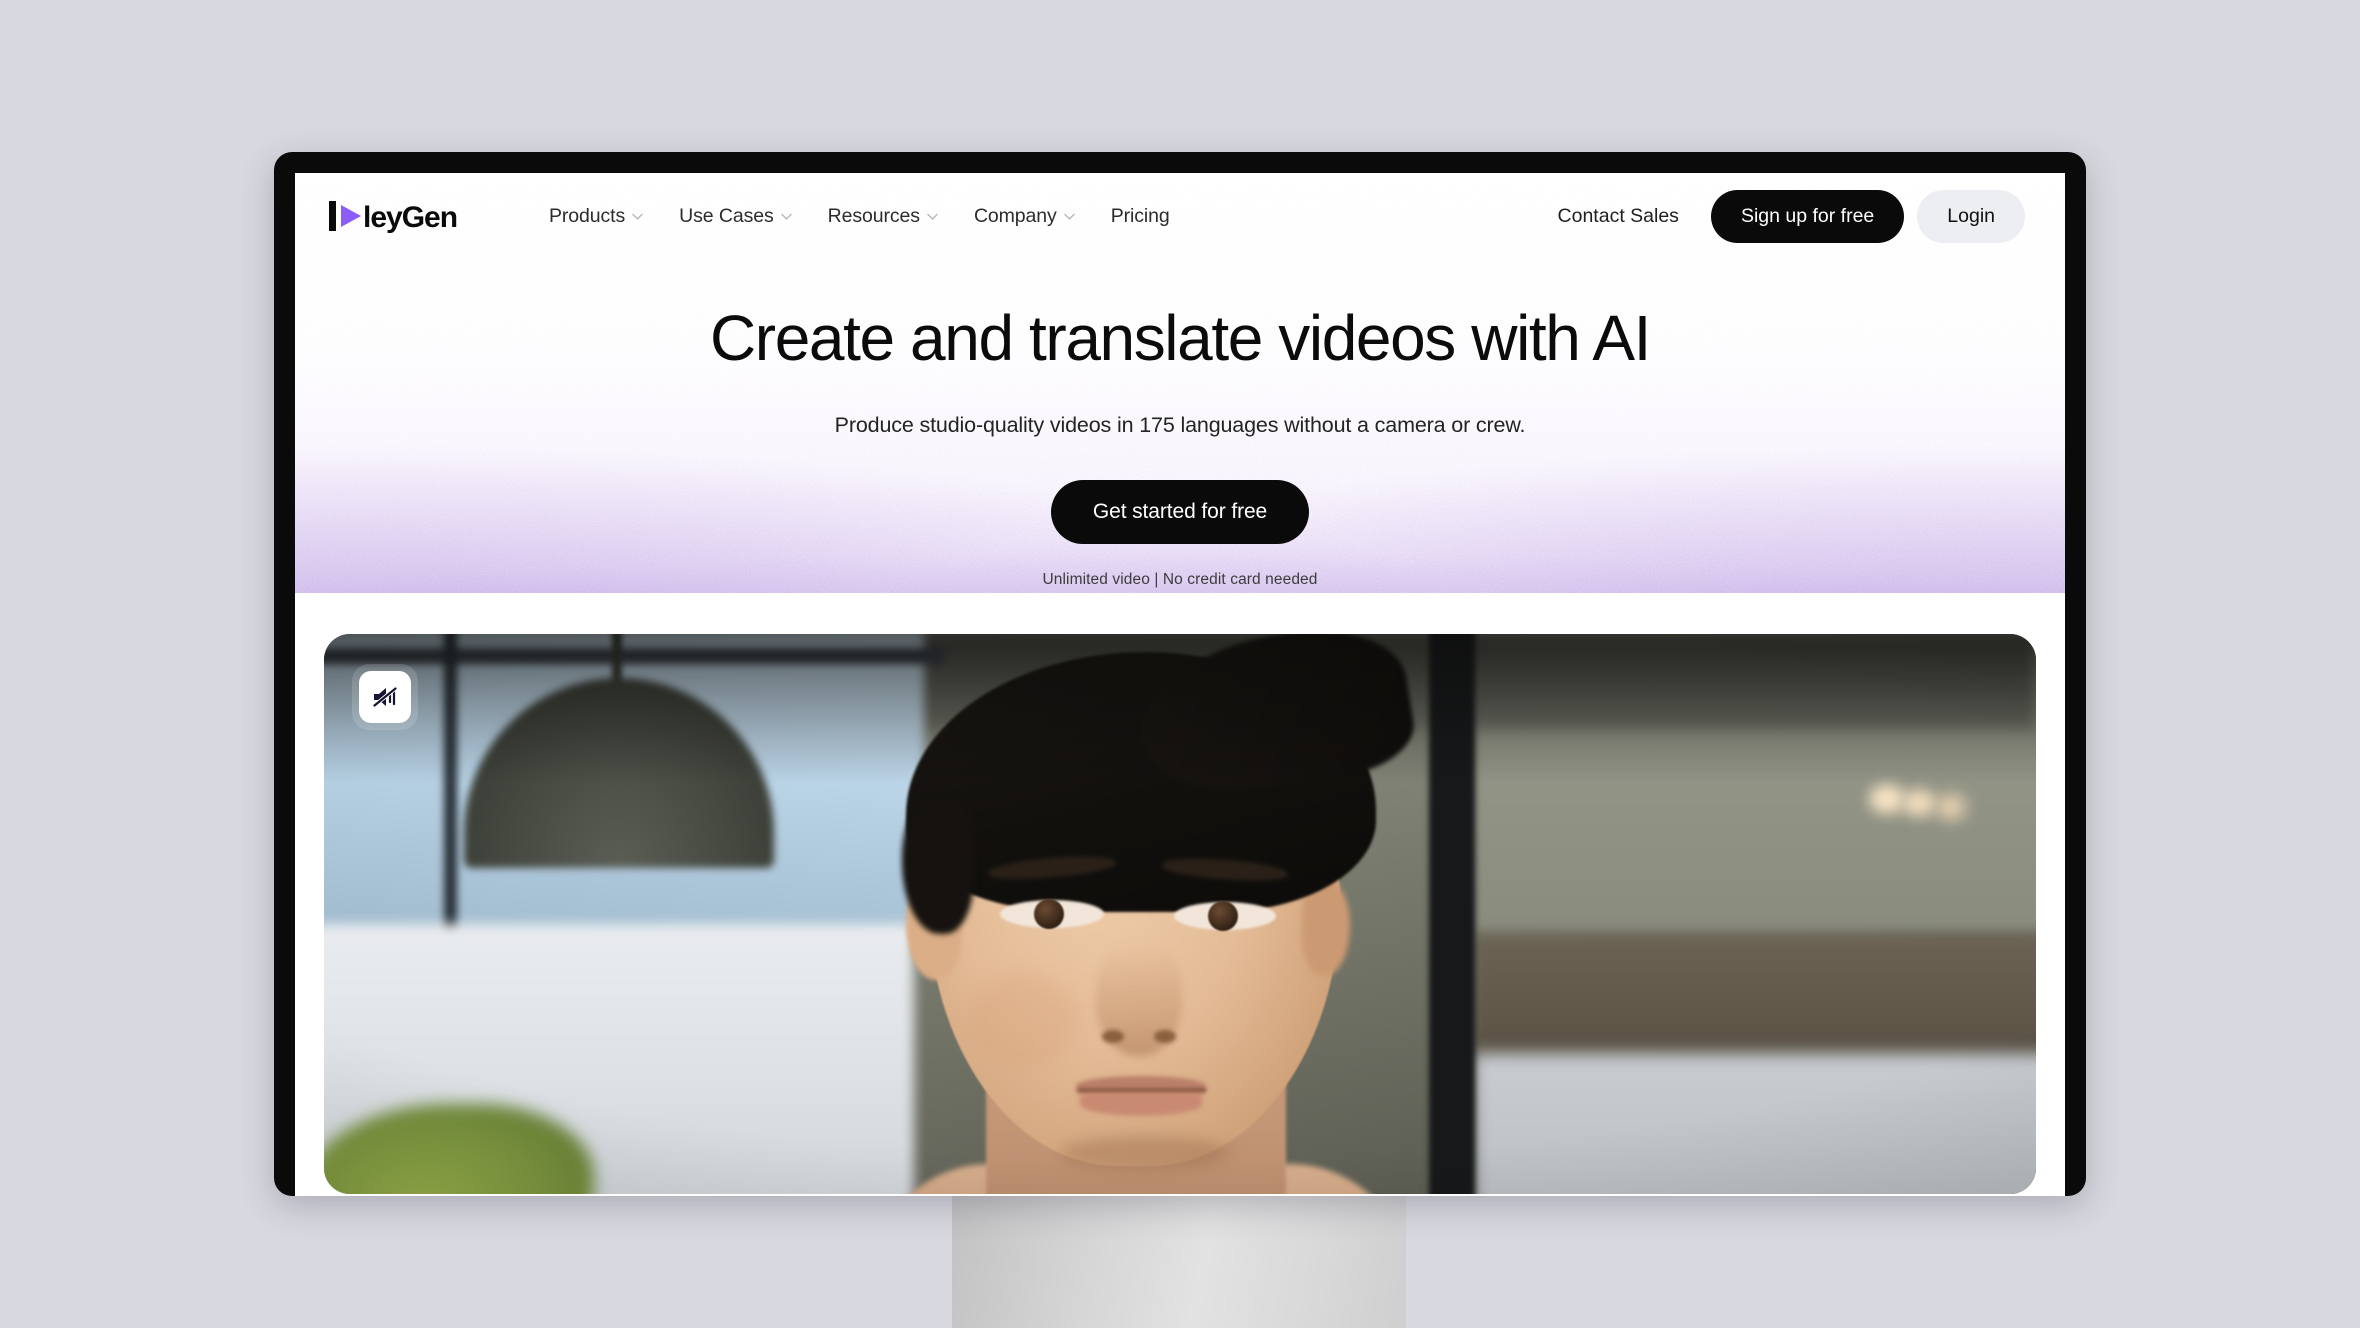 The width and height of the screenshot is (2360, 1328). Describe the element at coordinates (873, 215) in the screenshot. I see `nav-item-label: Resources` at that location.